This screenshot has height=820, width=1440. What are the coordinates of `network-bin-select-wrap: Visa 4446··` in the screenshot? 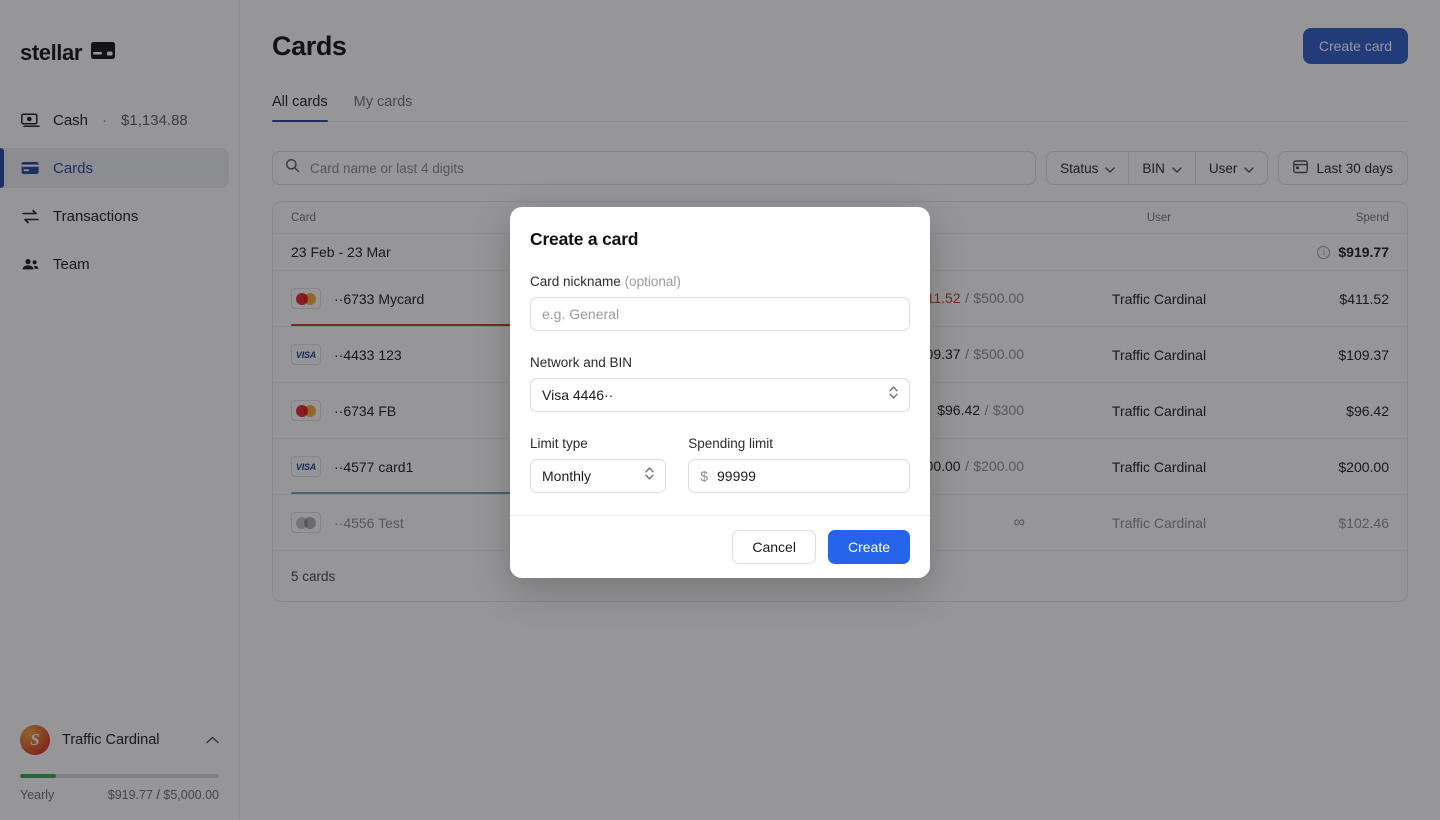 It's located at (720, 395).